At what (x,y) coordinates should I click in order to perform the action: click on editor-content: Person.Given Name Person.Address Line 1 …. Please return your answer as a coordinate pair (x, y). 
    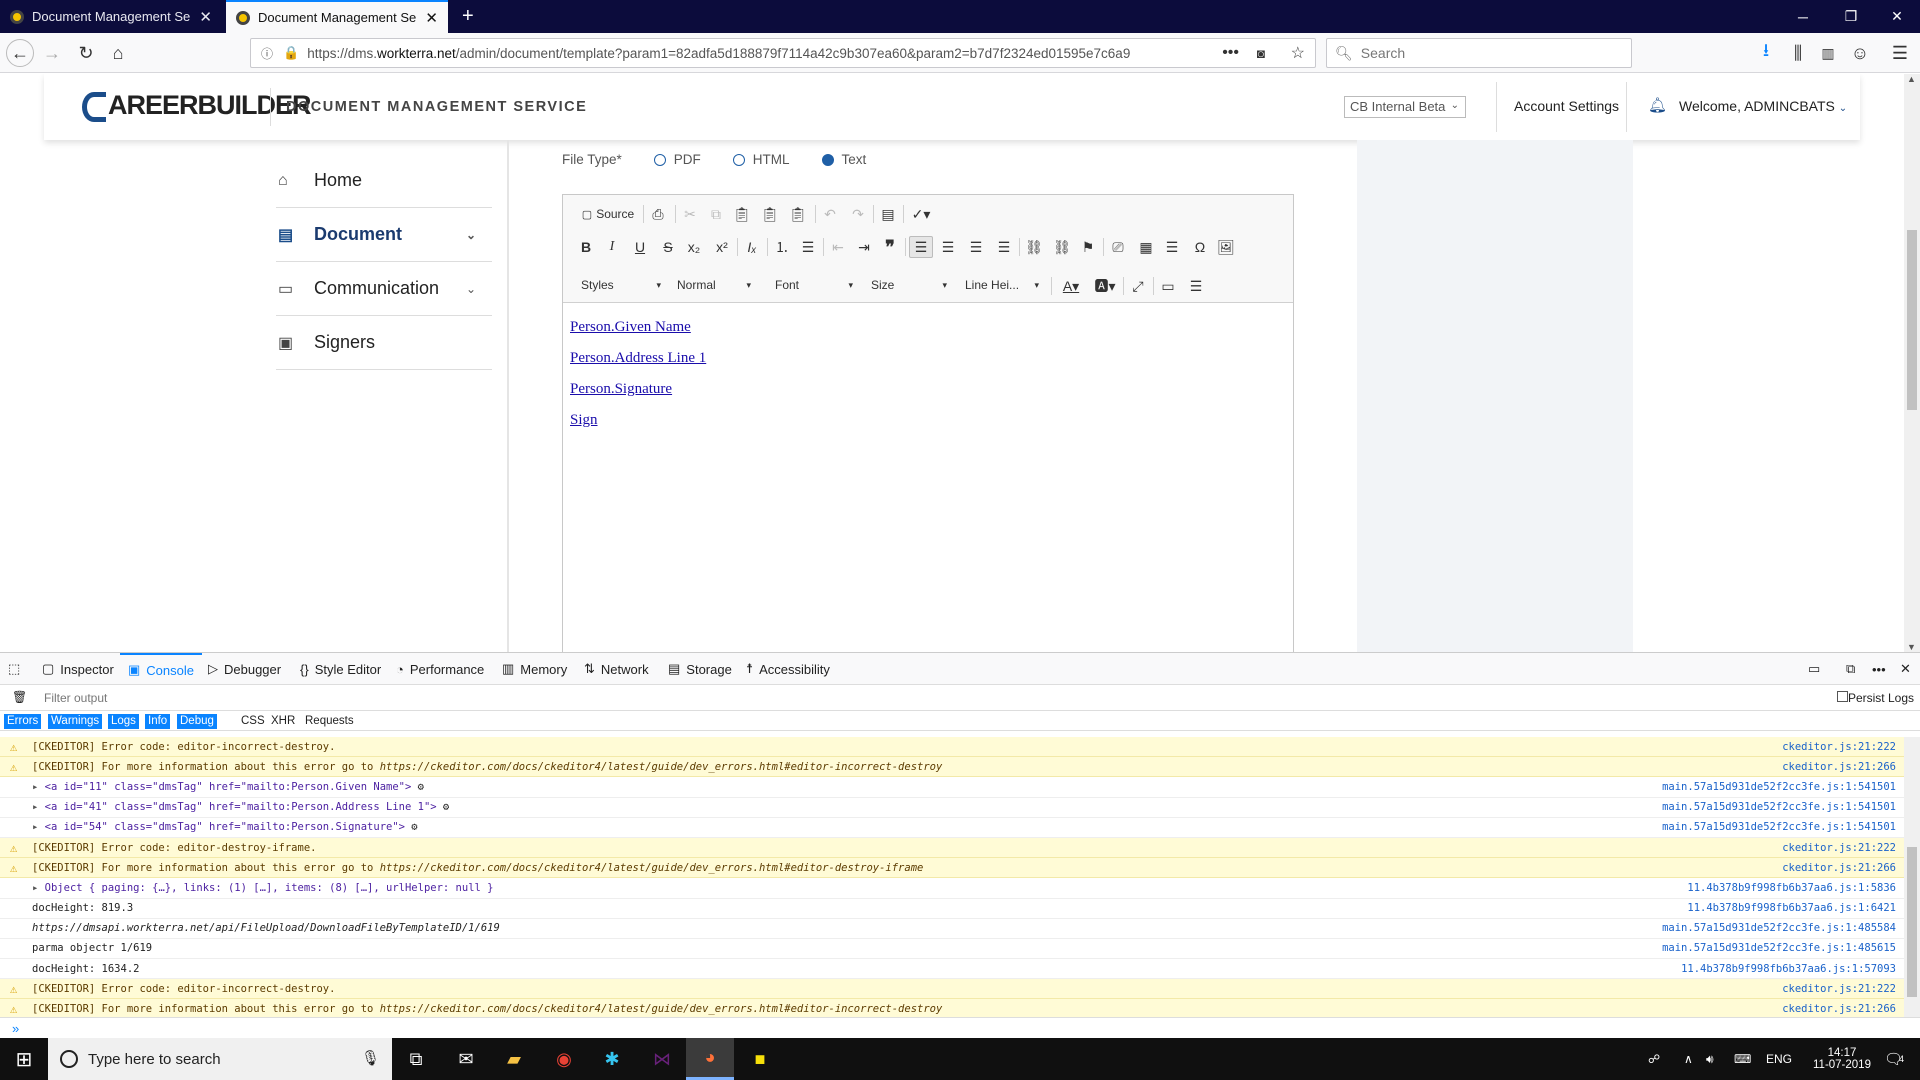
    Looking at the image, I should click on (928, 379).